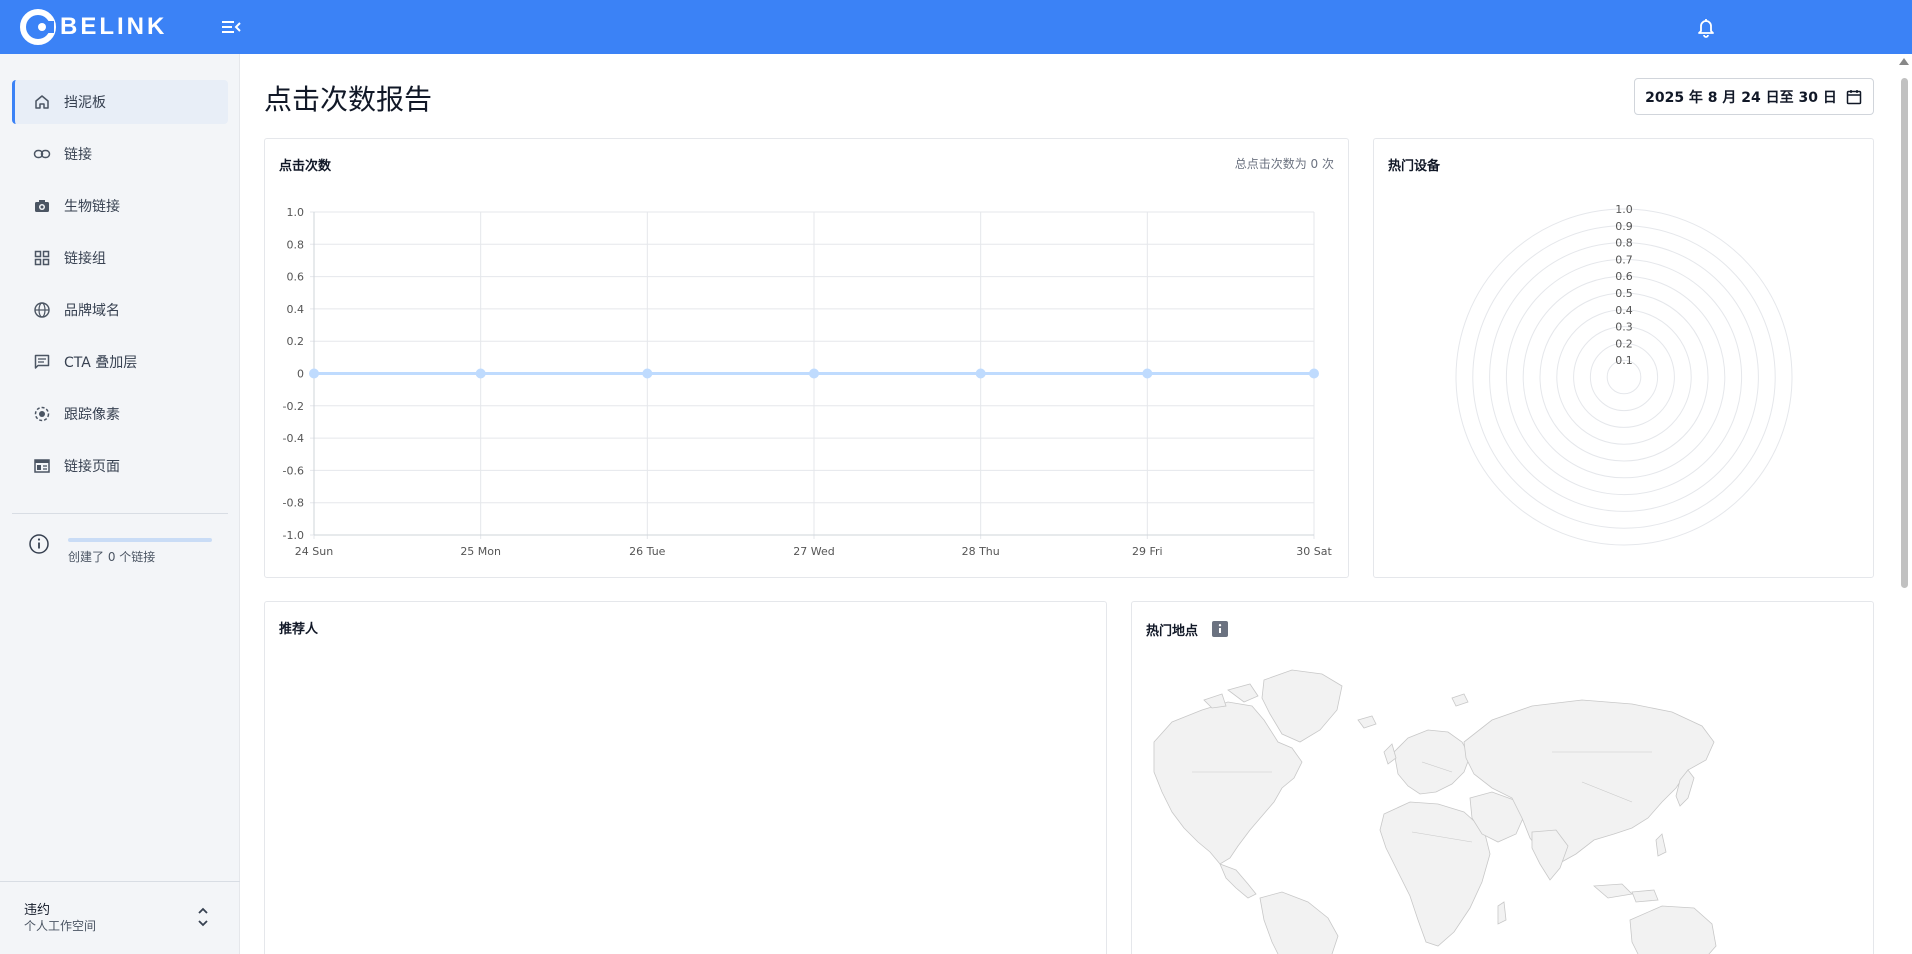 The height and width of the screenshot is (954, 1912). I want to click on usage-progress-bar, so click(140, 540).